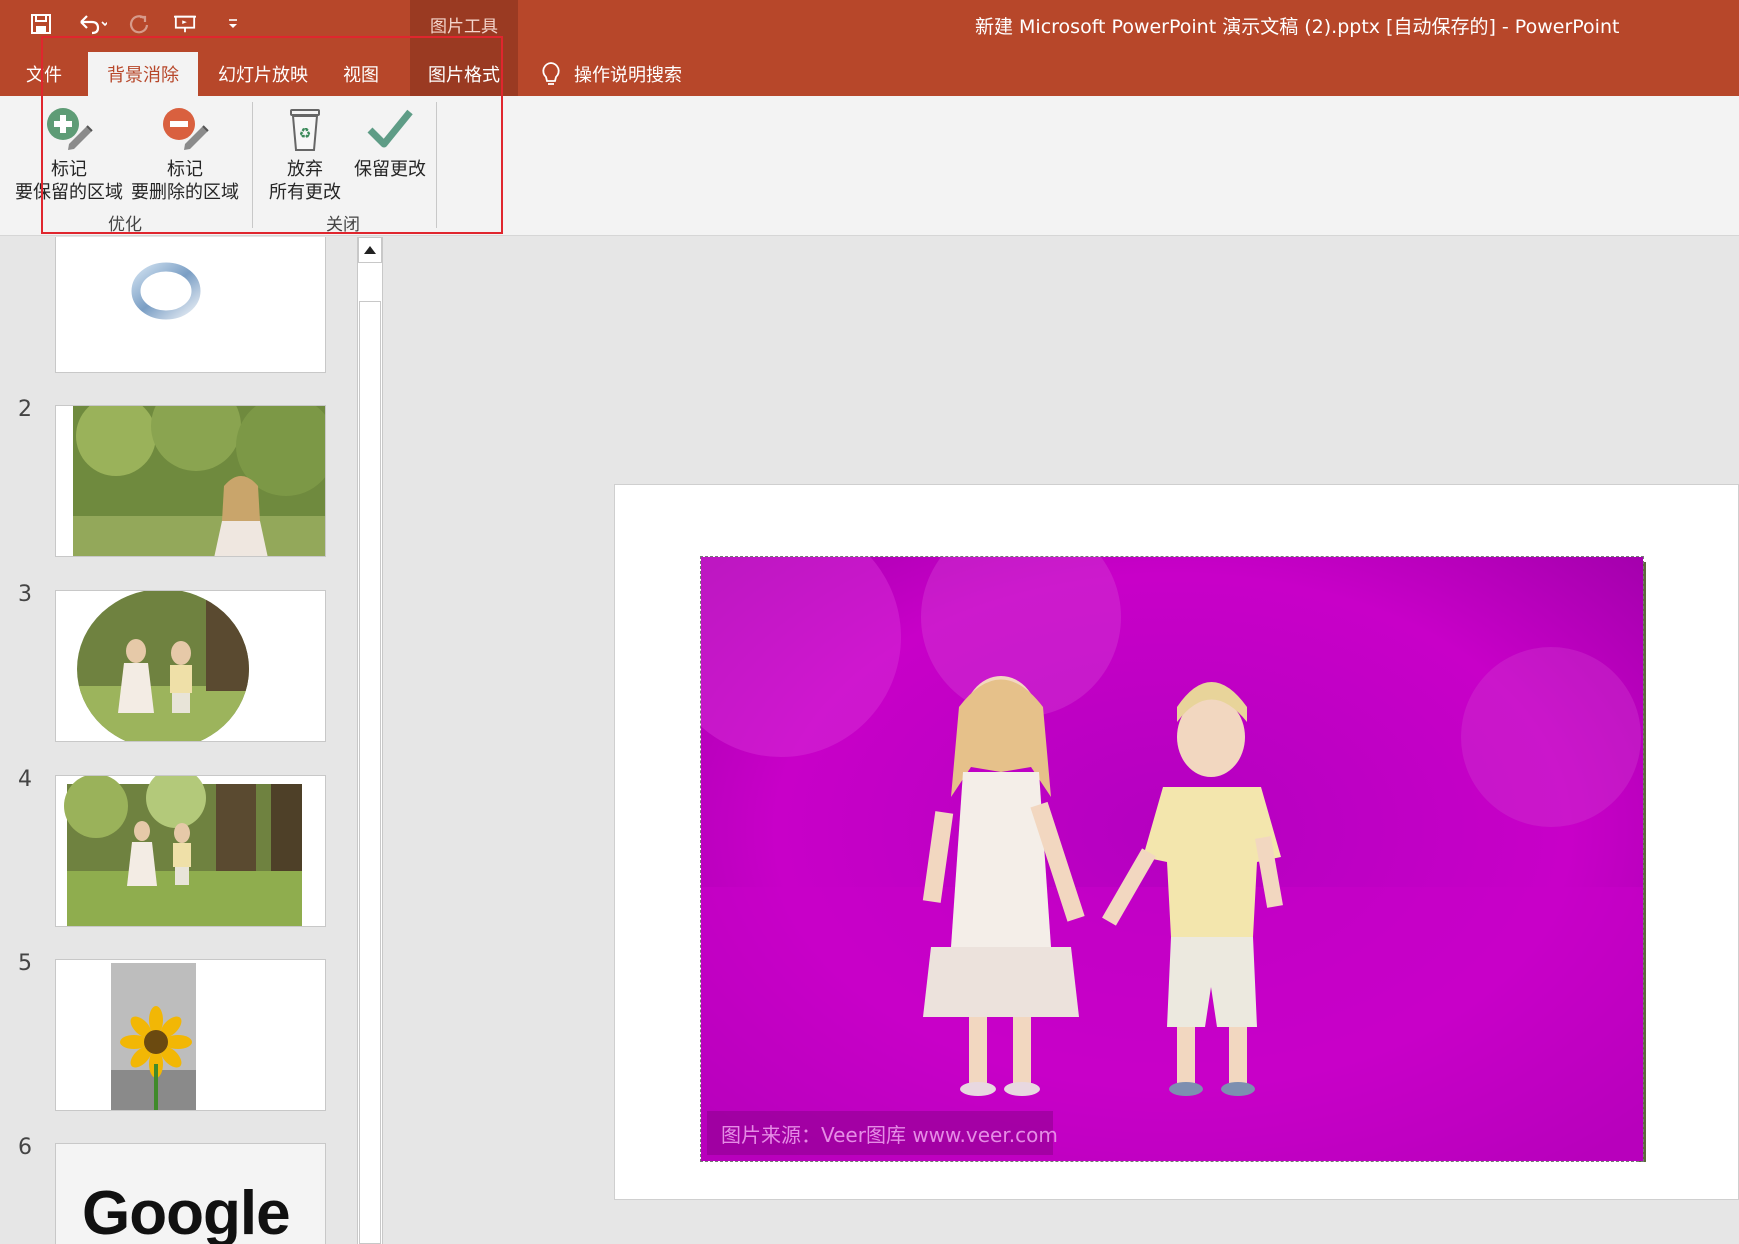 The image size is (1739, 1244). I want to click on mark-remove-label-1: 标记, so click(185, 169).